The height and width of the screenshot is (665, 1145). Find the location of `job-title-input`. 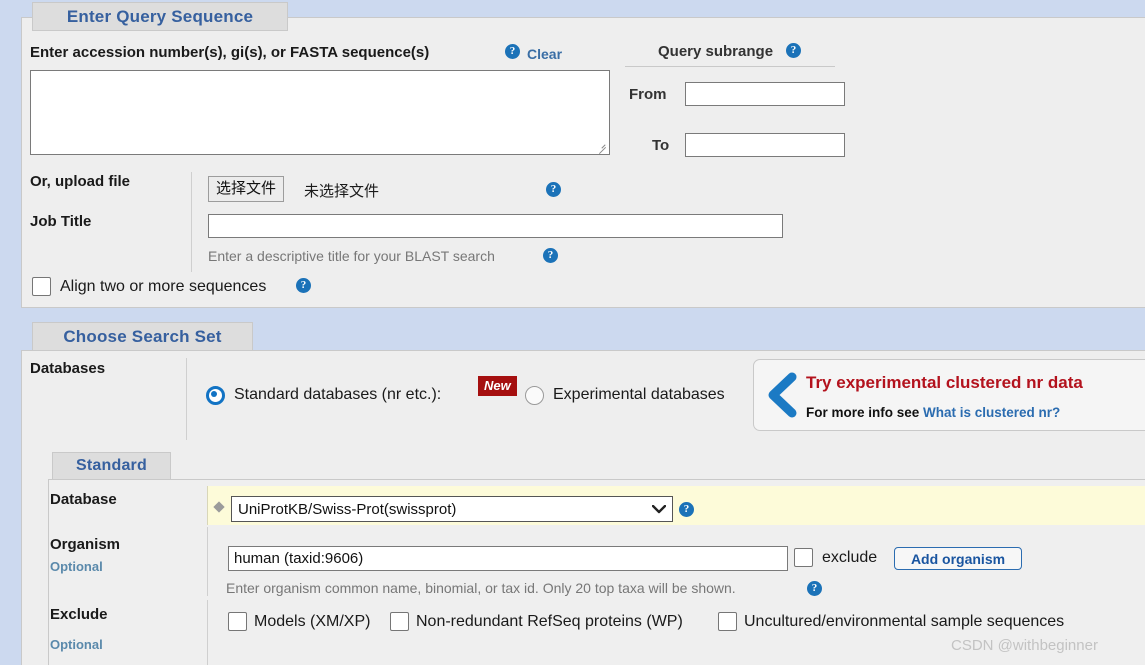

job-title-input is located at coordinates (495, 226).